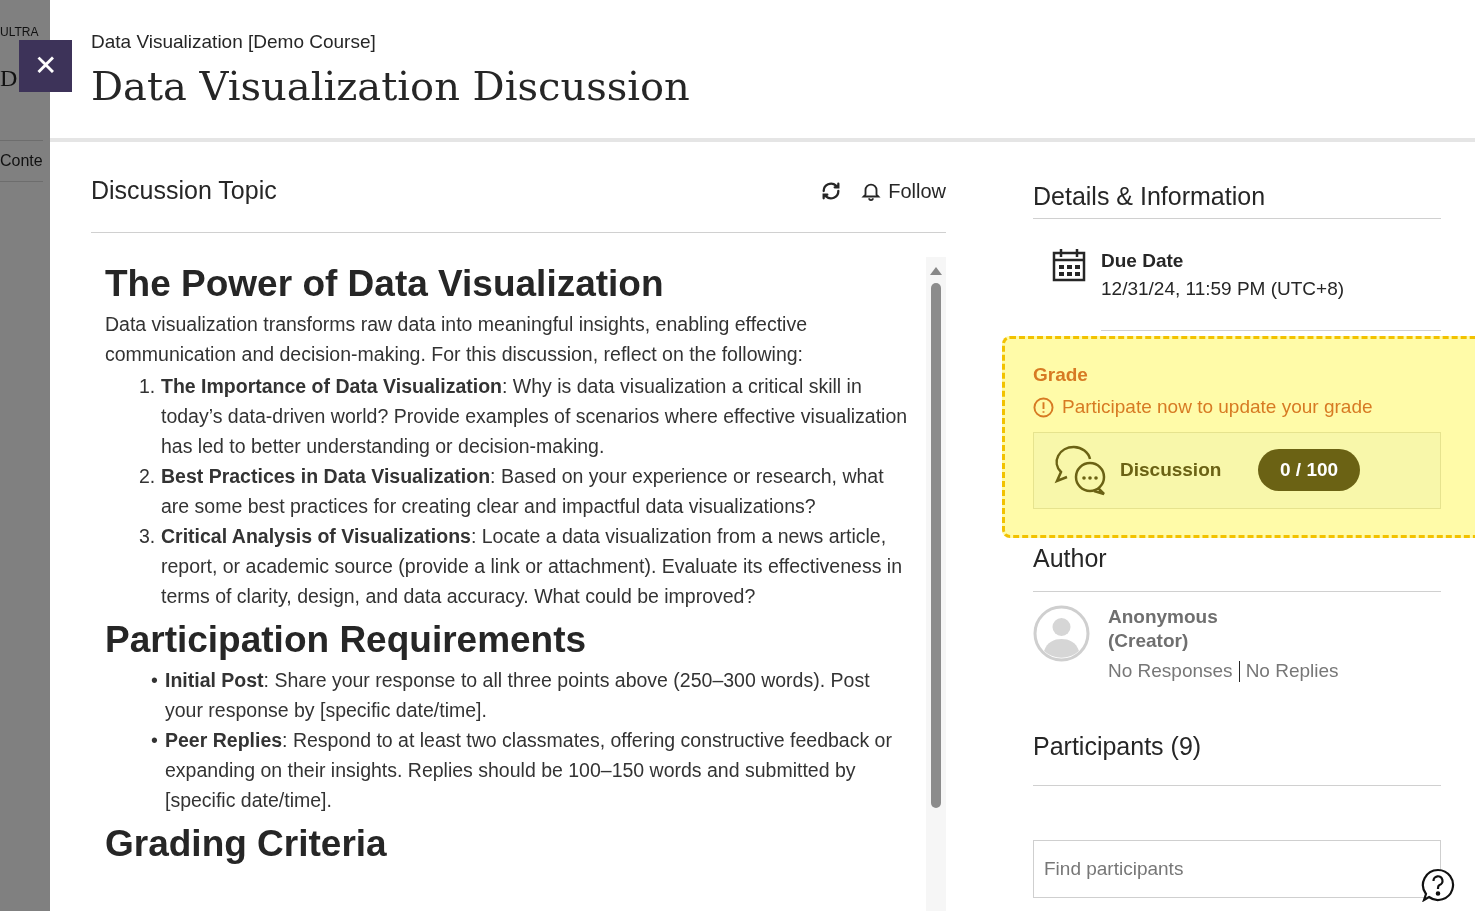 This screenshot has width=1475, height=911. I want to click on grade-notice: Participate now to update your grade, so click(1217, 407).